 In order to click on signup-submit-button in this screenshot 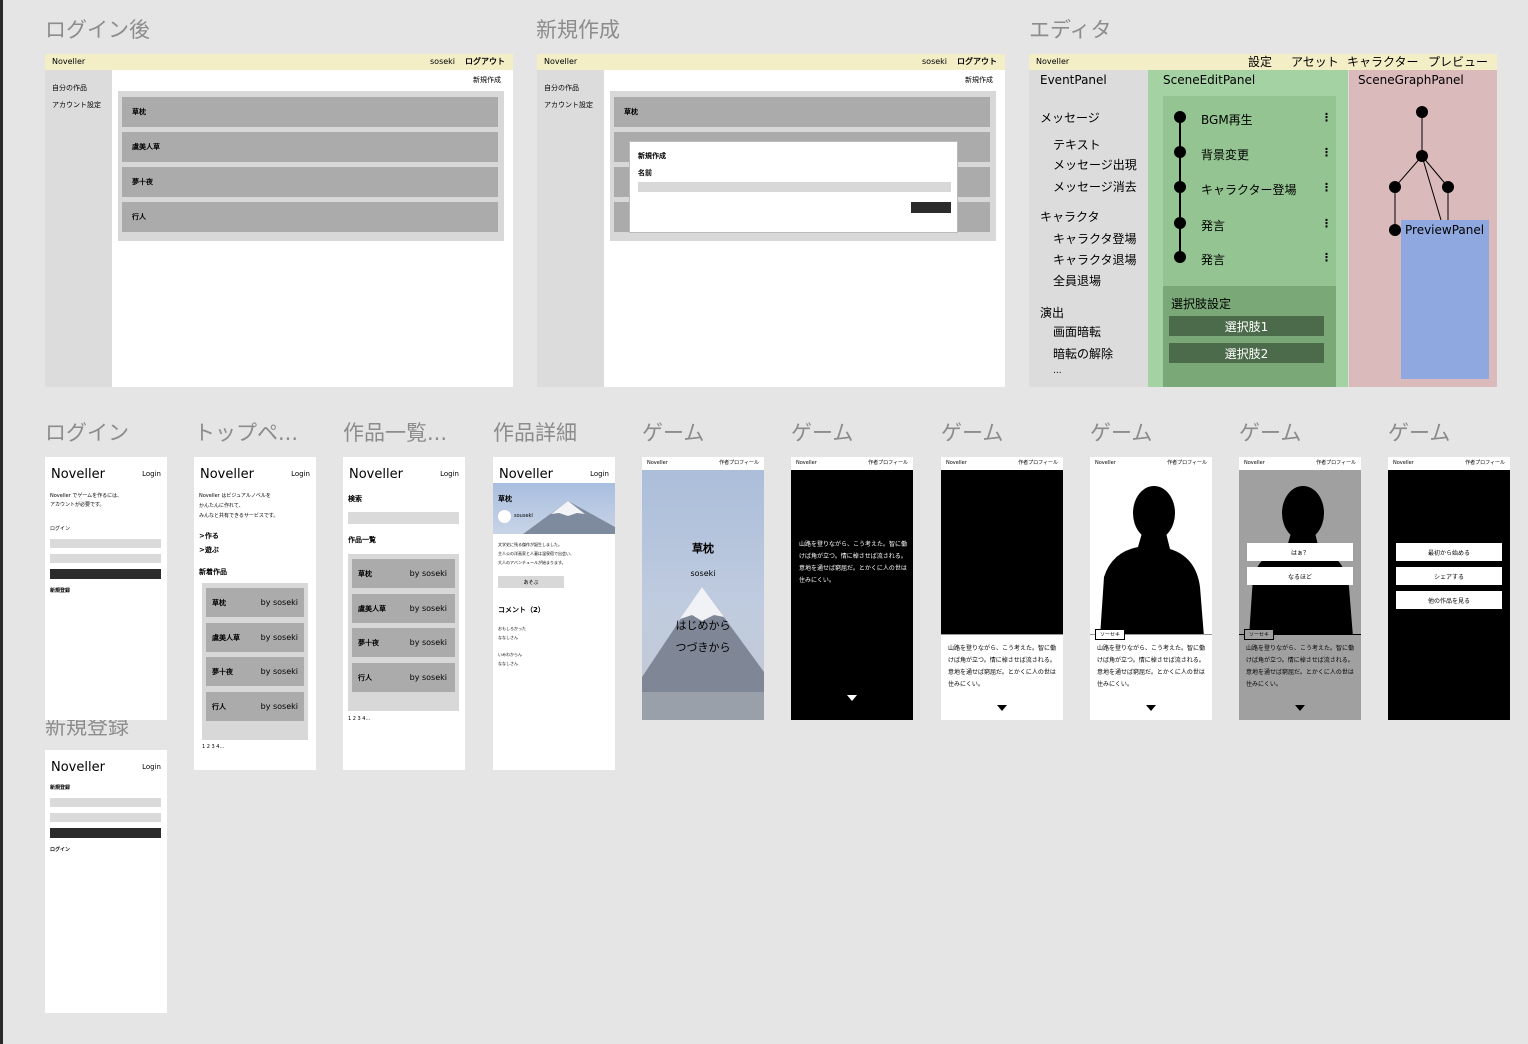, I will do `click(105, 833)`.